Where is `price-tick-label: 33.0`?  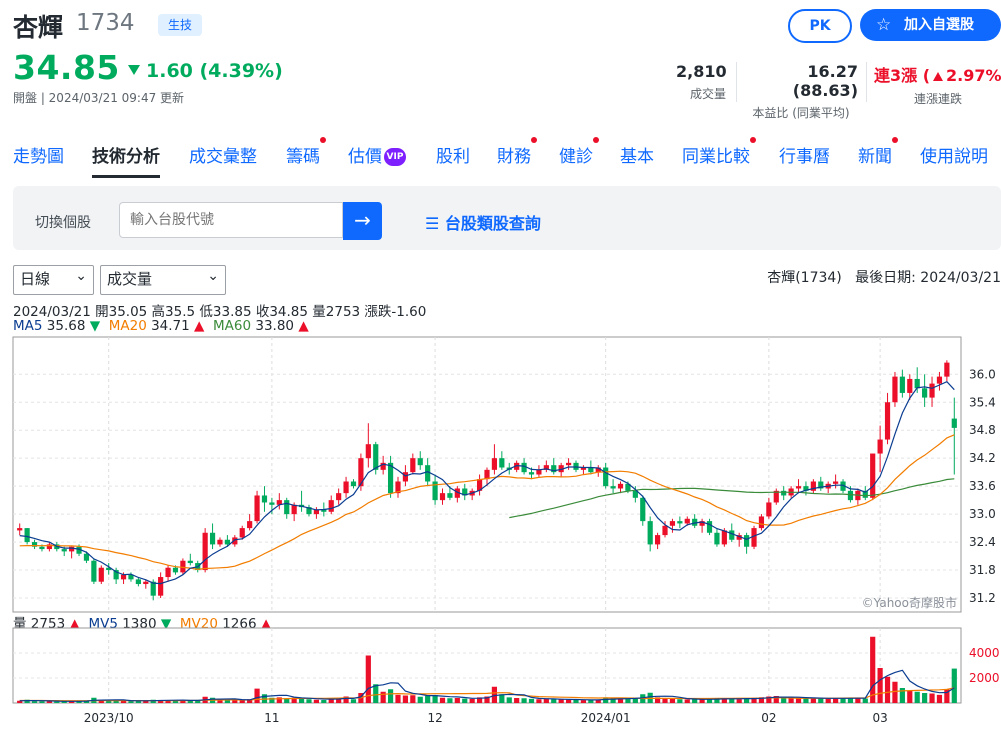 price-tick-label: 33.0 is located at coordinates (982, 514).